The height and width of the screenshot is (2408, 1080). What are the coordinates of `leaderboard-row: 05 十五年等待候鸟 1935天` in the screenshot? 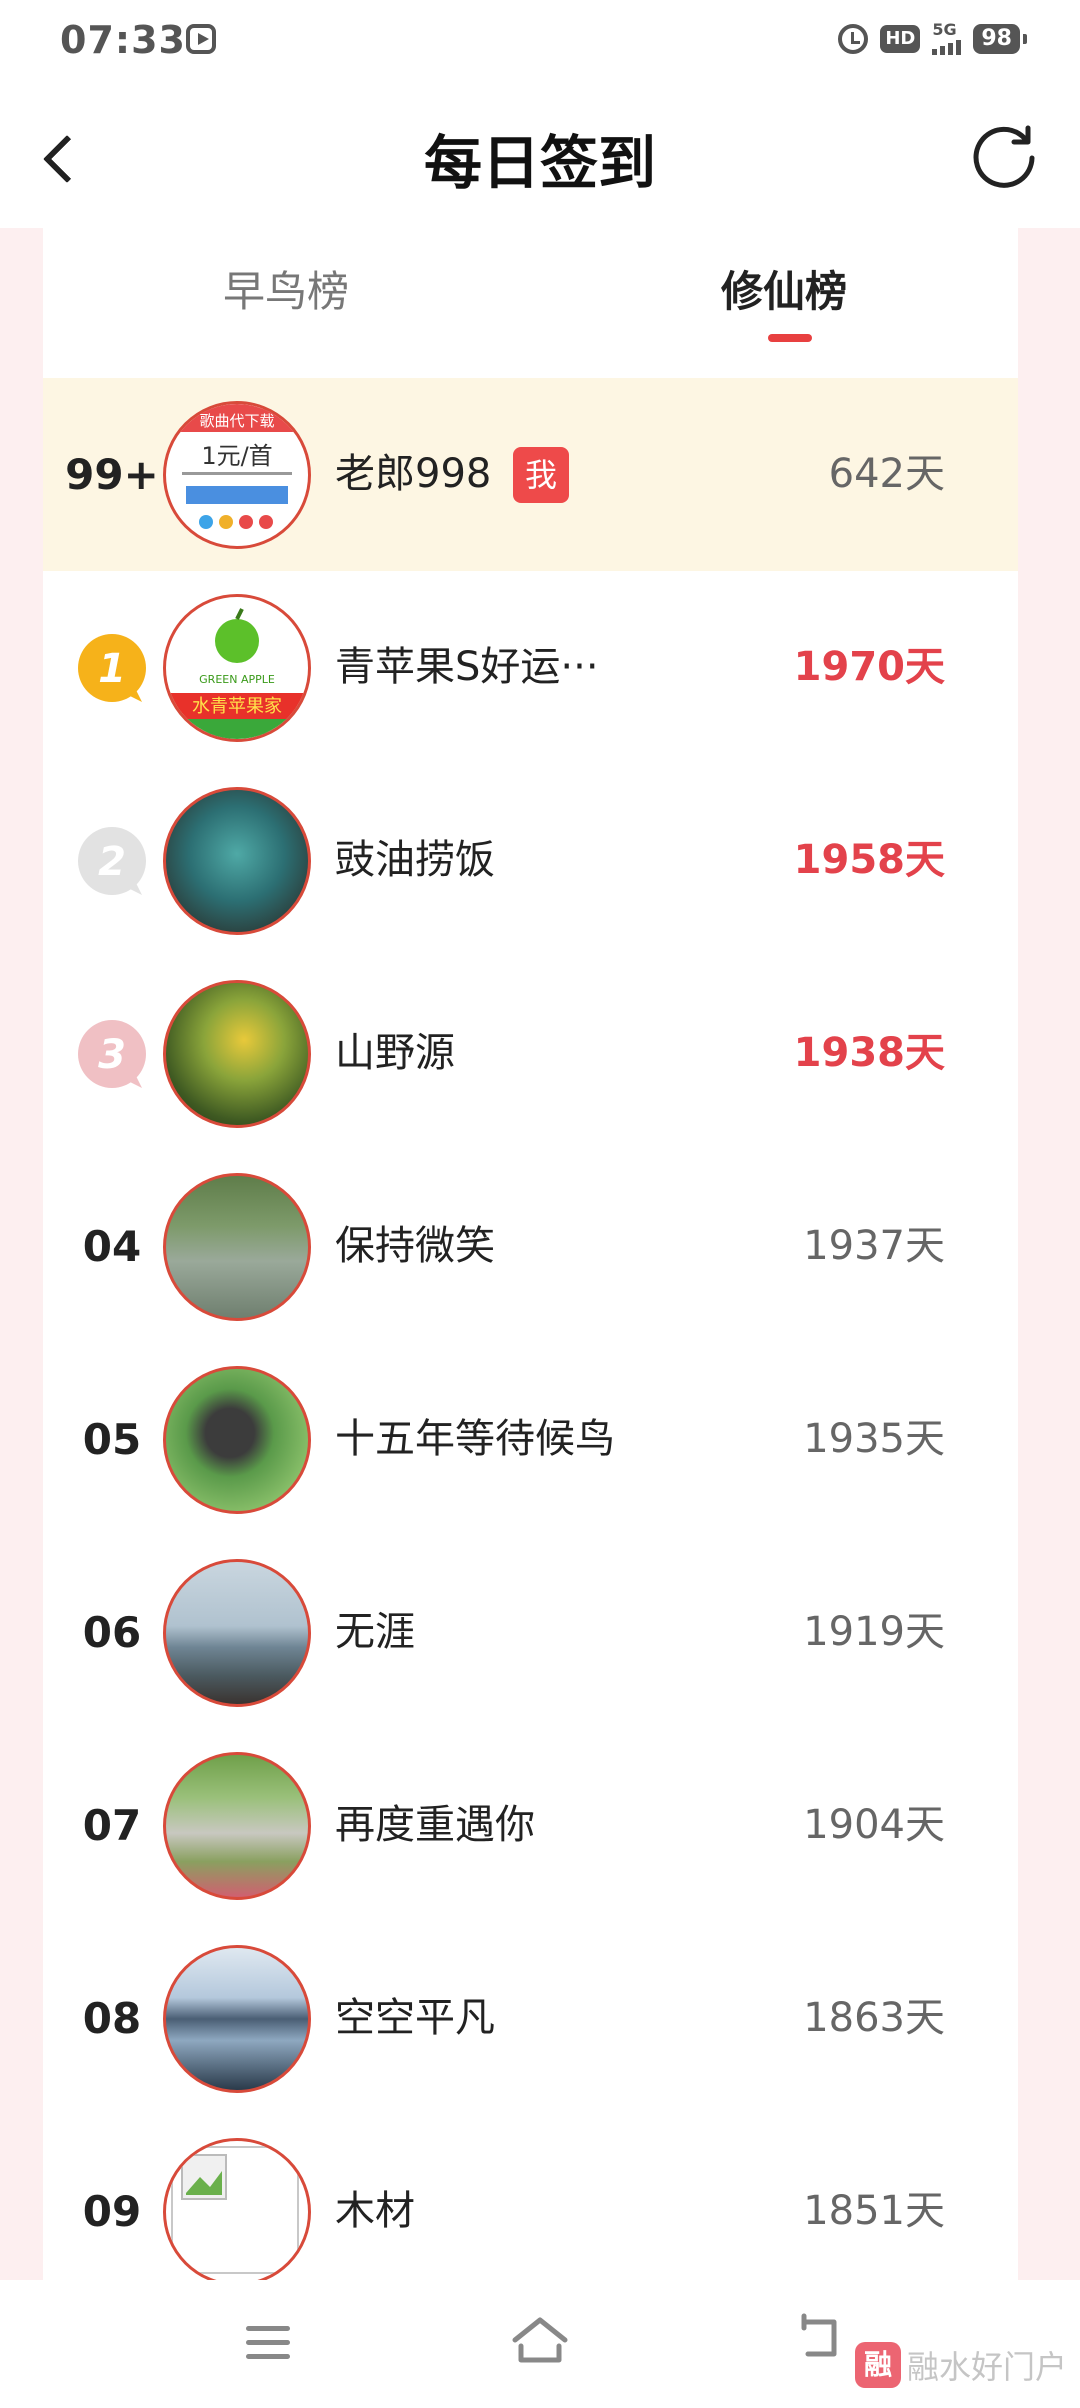 It's located at (530, 1439).